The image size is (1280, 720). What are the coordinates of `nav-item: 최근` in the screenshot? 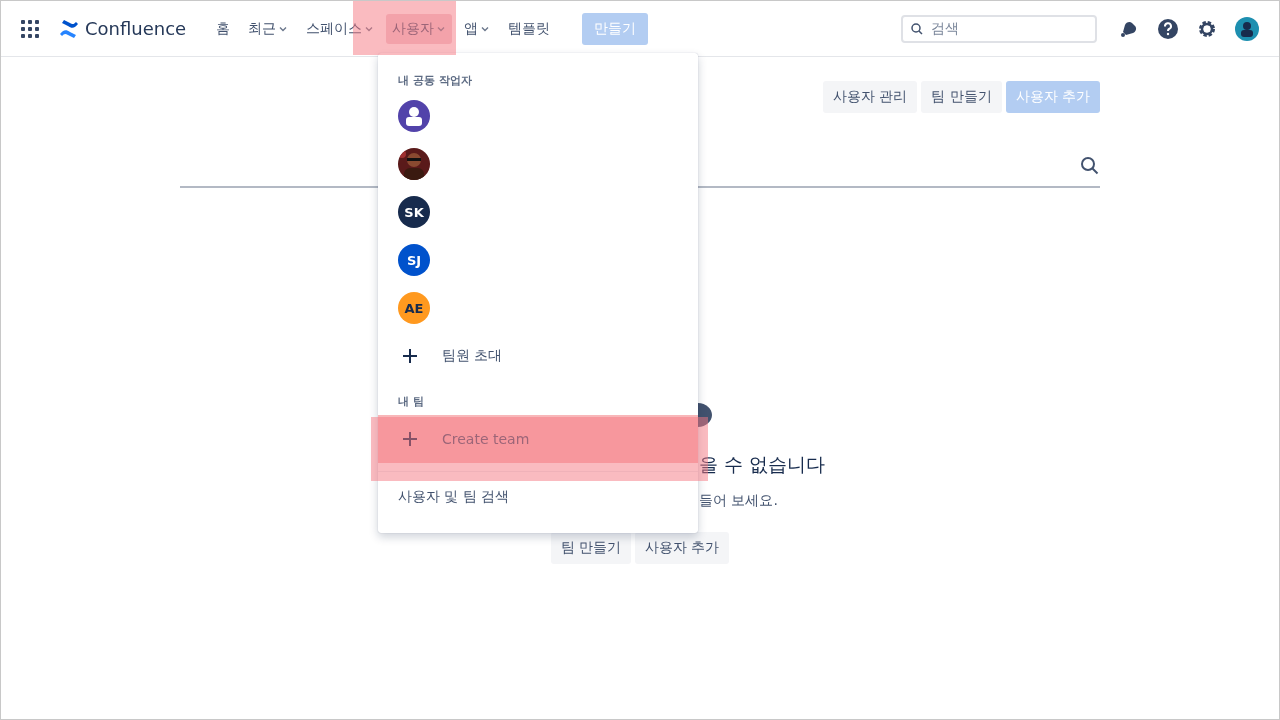 It's located at (268, 28).